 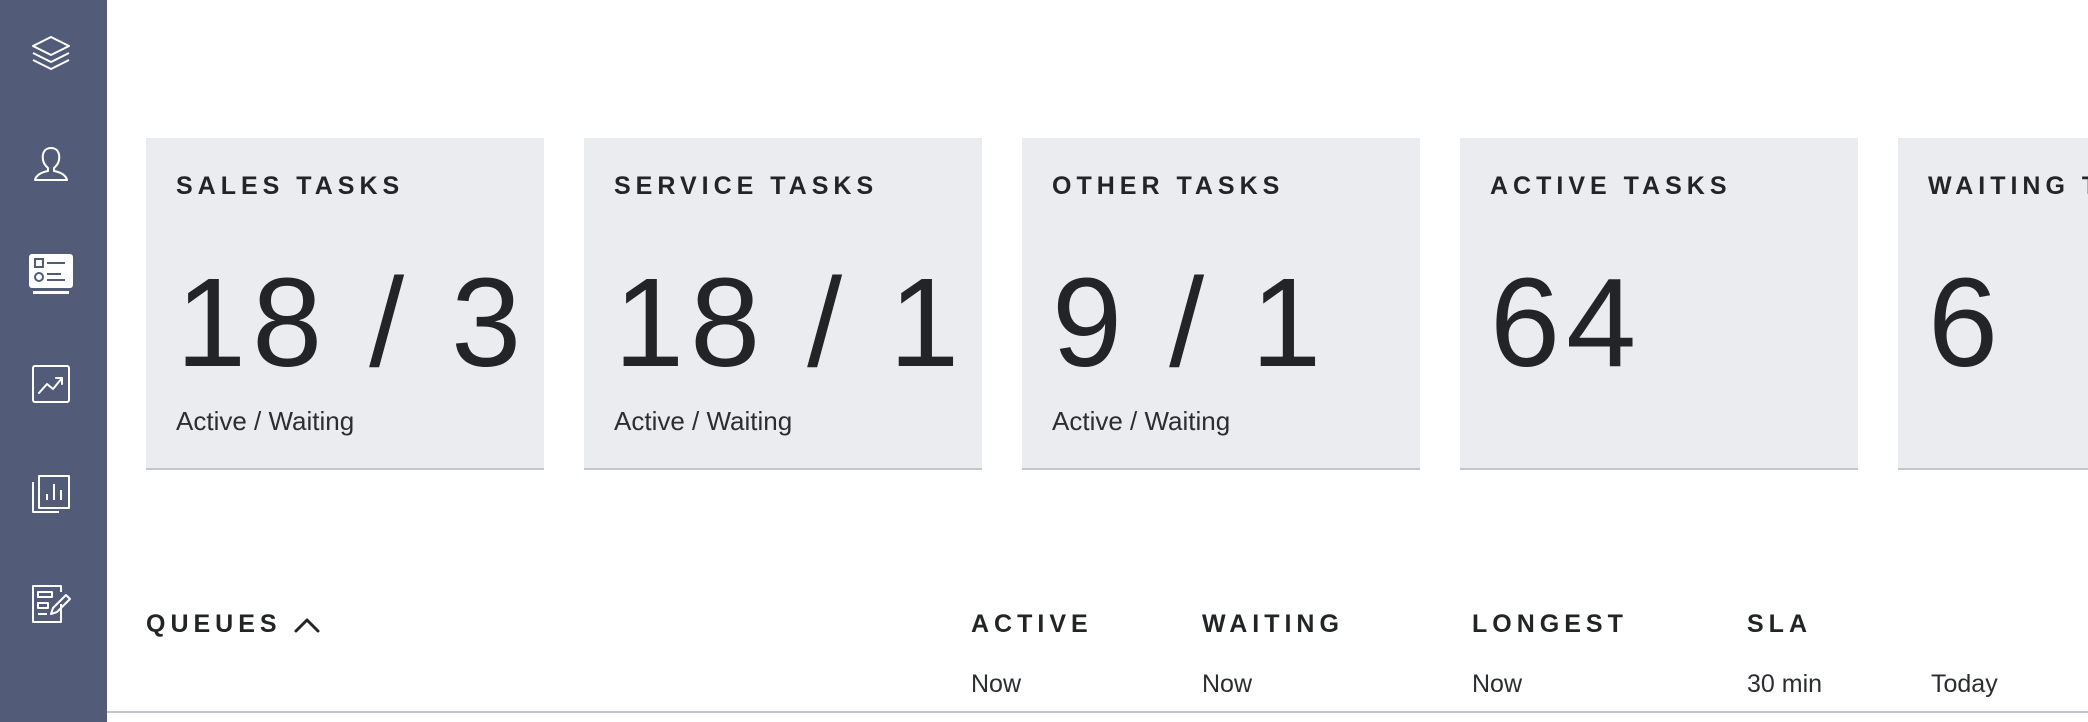 What do you see at coordinates (307, 625) in the screenshot?
I see `chevron-up-icon` at bounding box center [307, 625].